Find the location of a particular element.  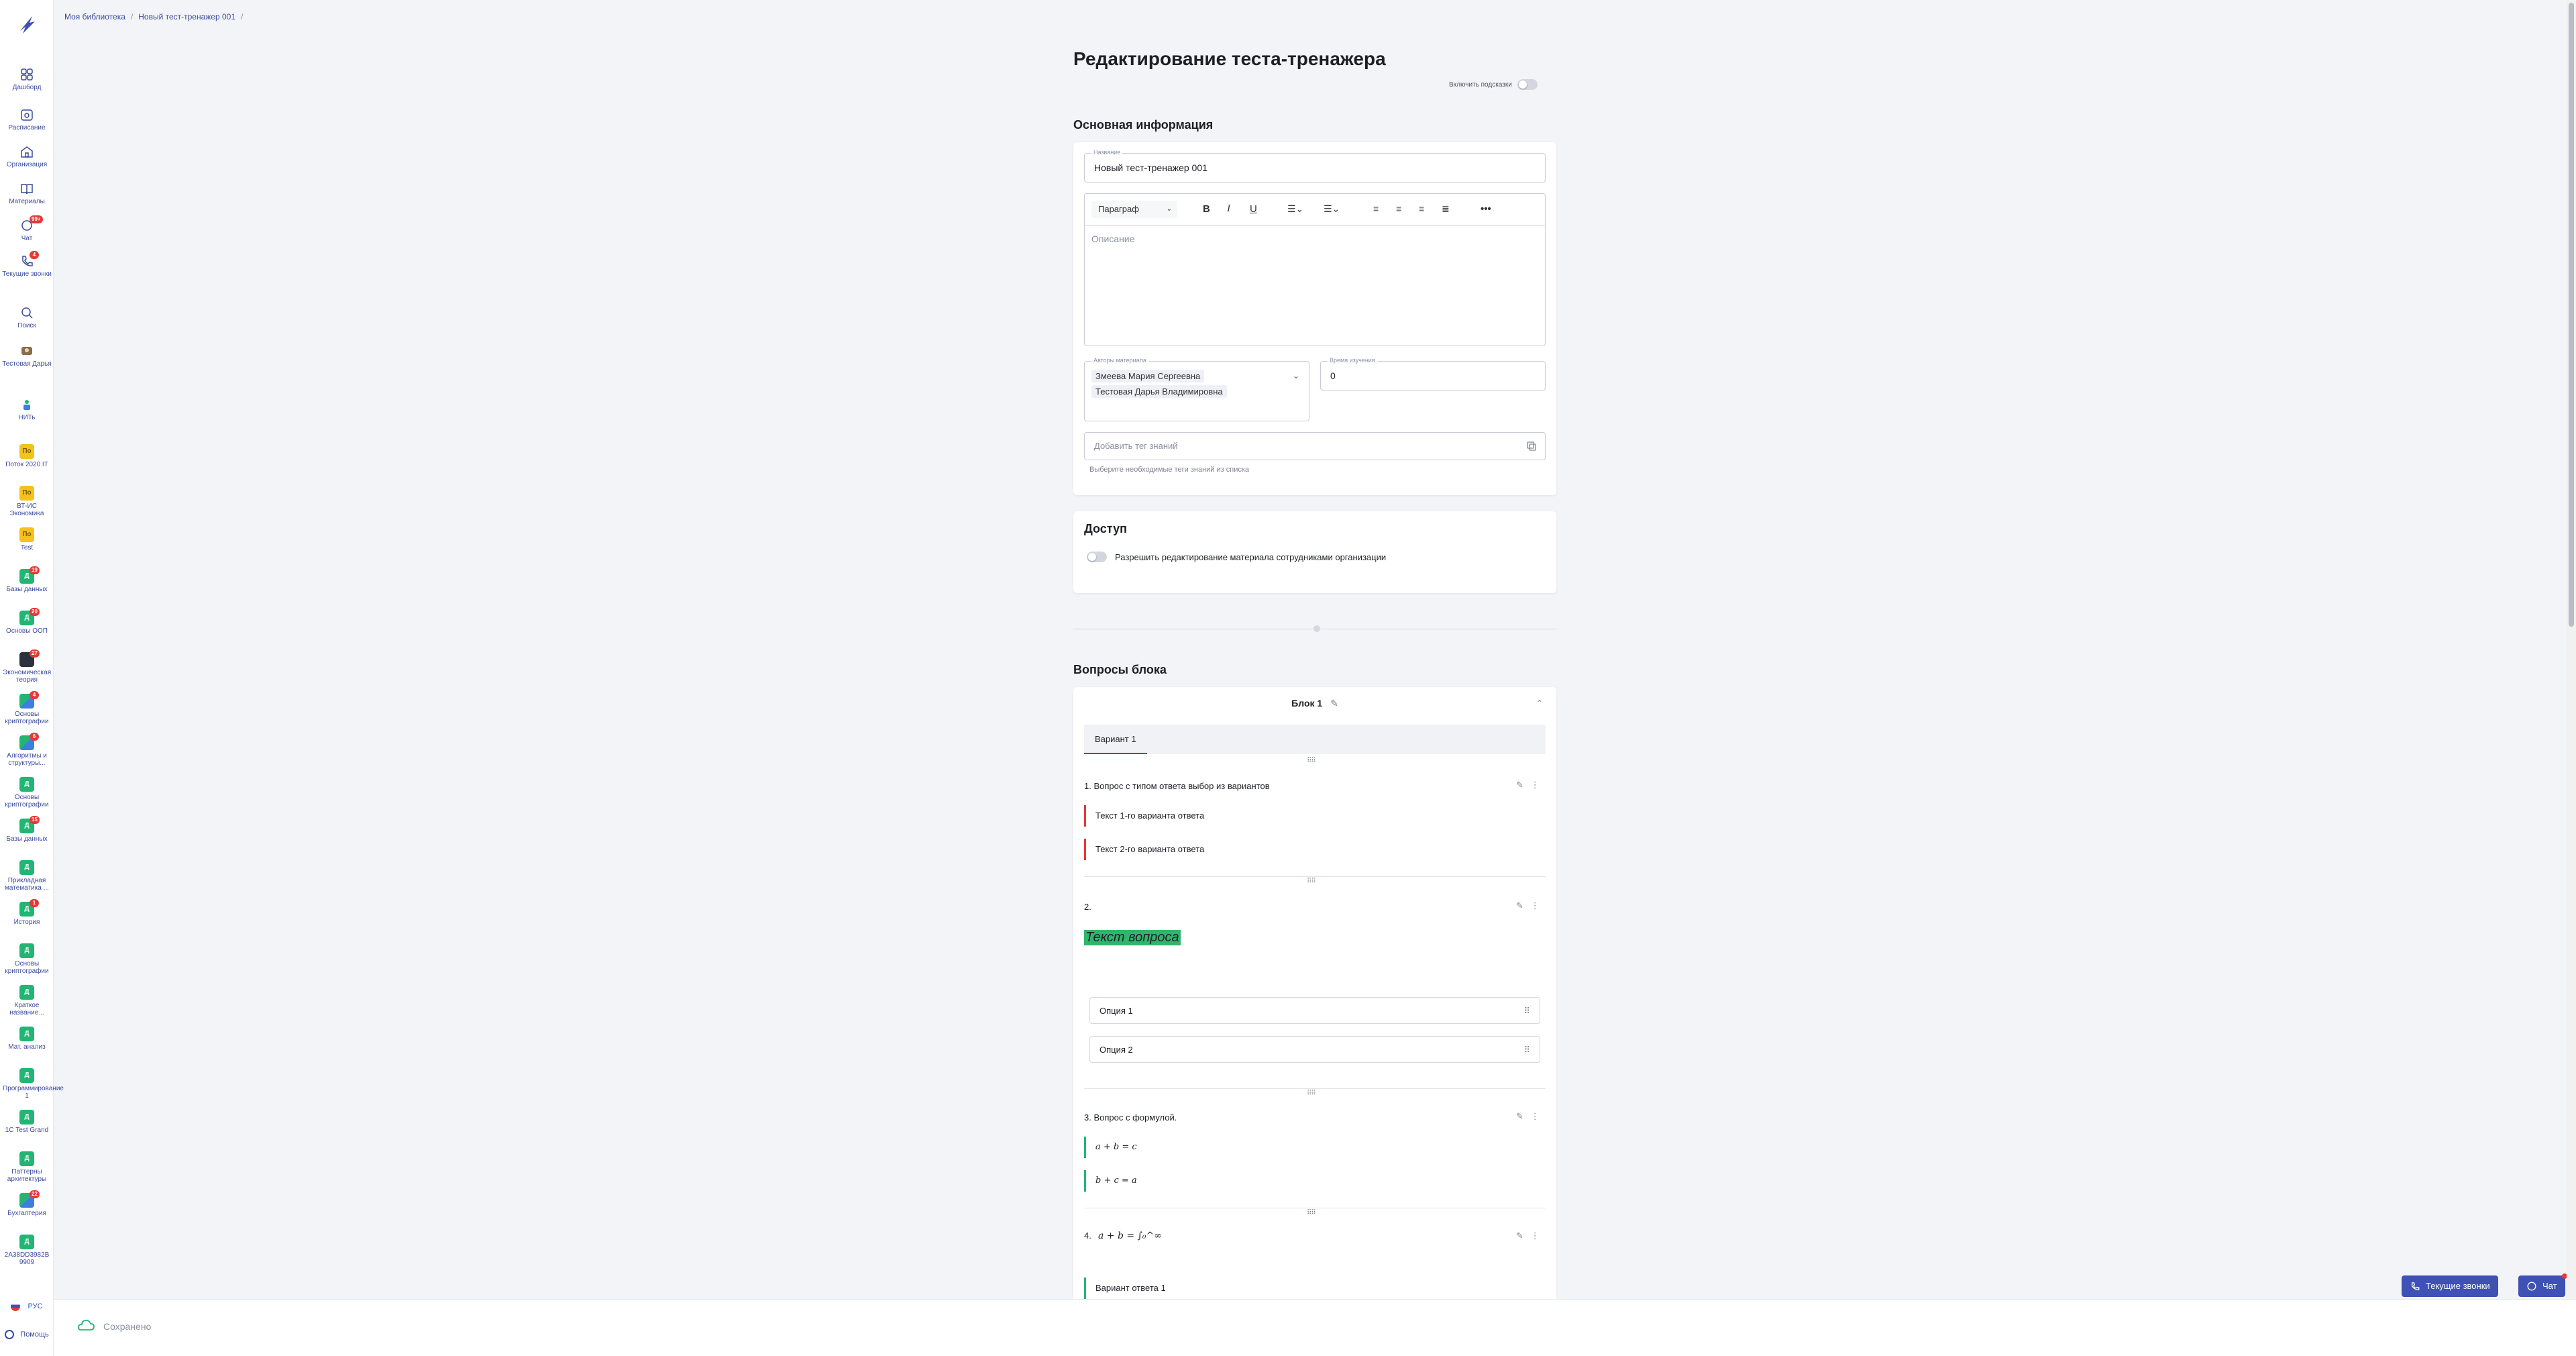

sidebar-group-label: Test is located at coordinates (27, 548).